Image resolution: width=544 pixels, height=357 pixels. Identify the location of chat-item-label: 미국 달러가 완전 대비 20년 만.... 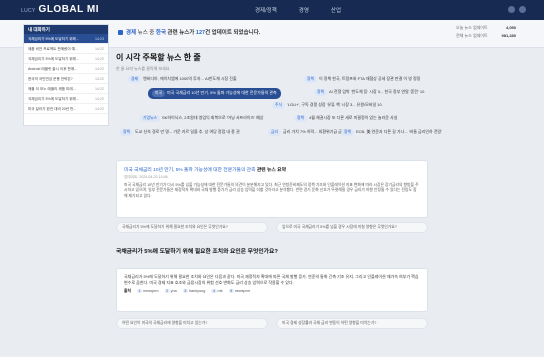
(52, 109).